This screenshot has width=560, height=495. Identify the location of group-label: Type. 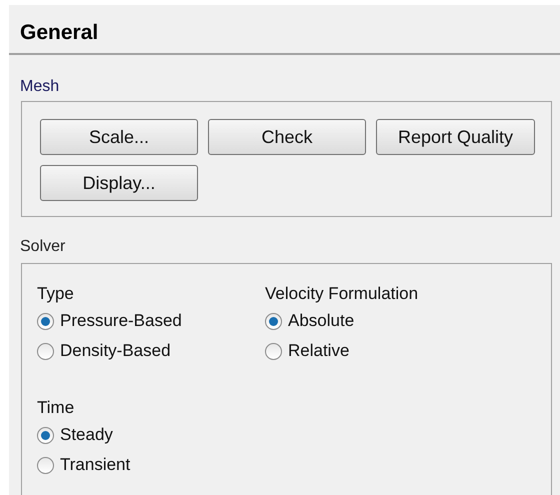
(55, 294).